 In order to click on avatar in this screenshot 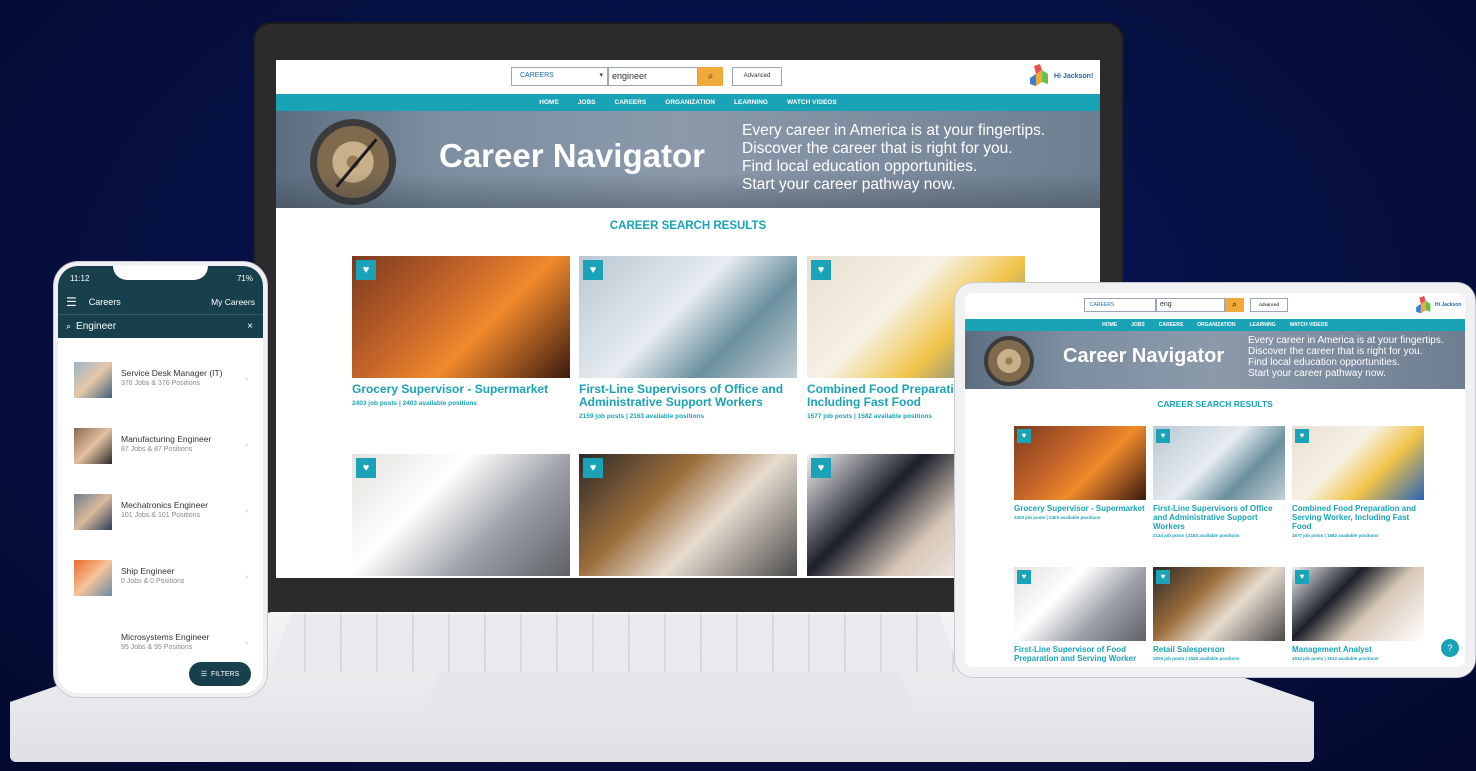, I will do `click(93, 446)`.